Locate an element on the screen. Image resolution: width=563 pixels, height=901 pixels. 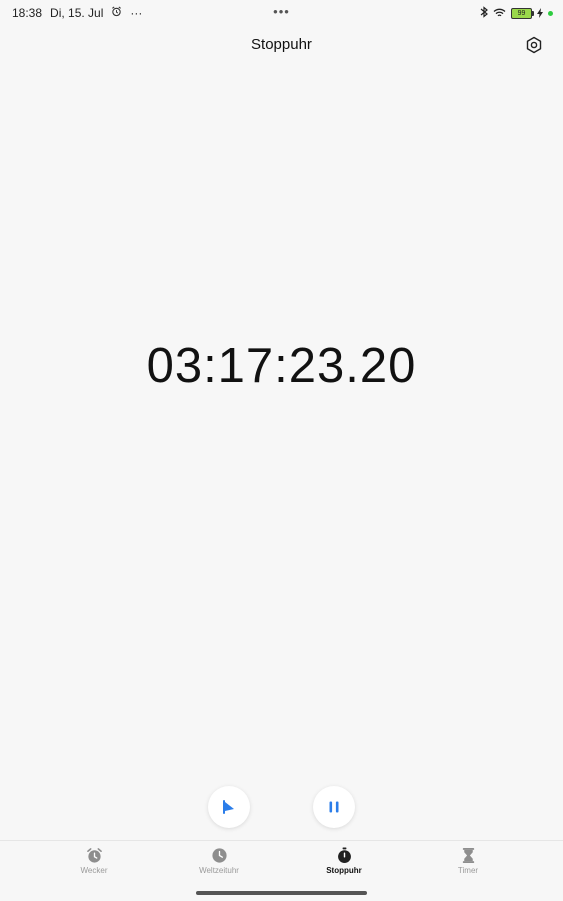
tab-timer: Timer is located at coordinates (468, 861).